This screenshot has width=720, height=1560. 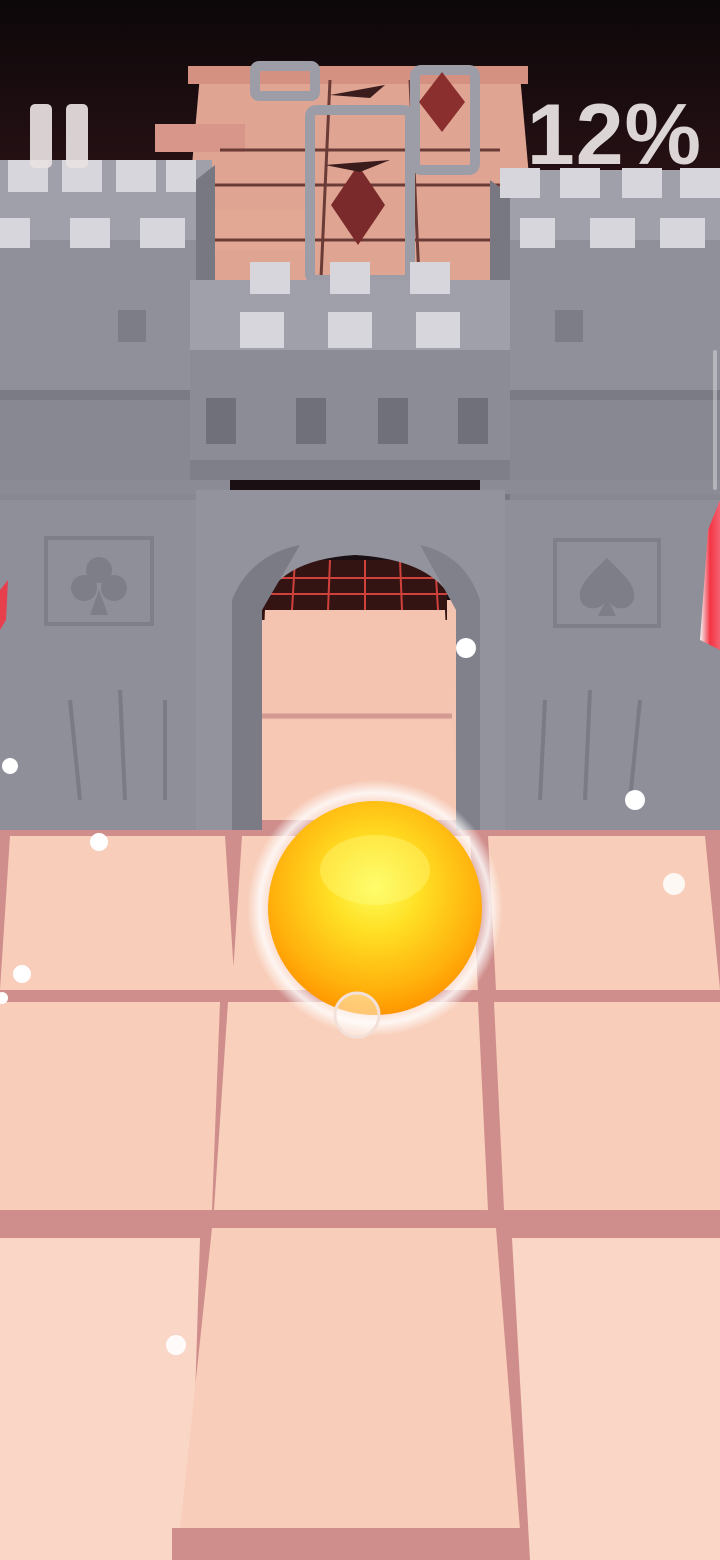 I want to click on level-progress-percent: 12%, so click(x=614, y=135).